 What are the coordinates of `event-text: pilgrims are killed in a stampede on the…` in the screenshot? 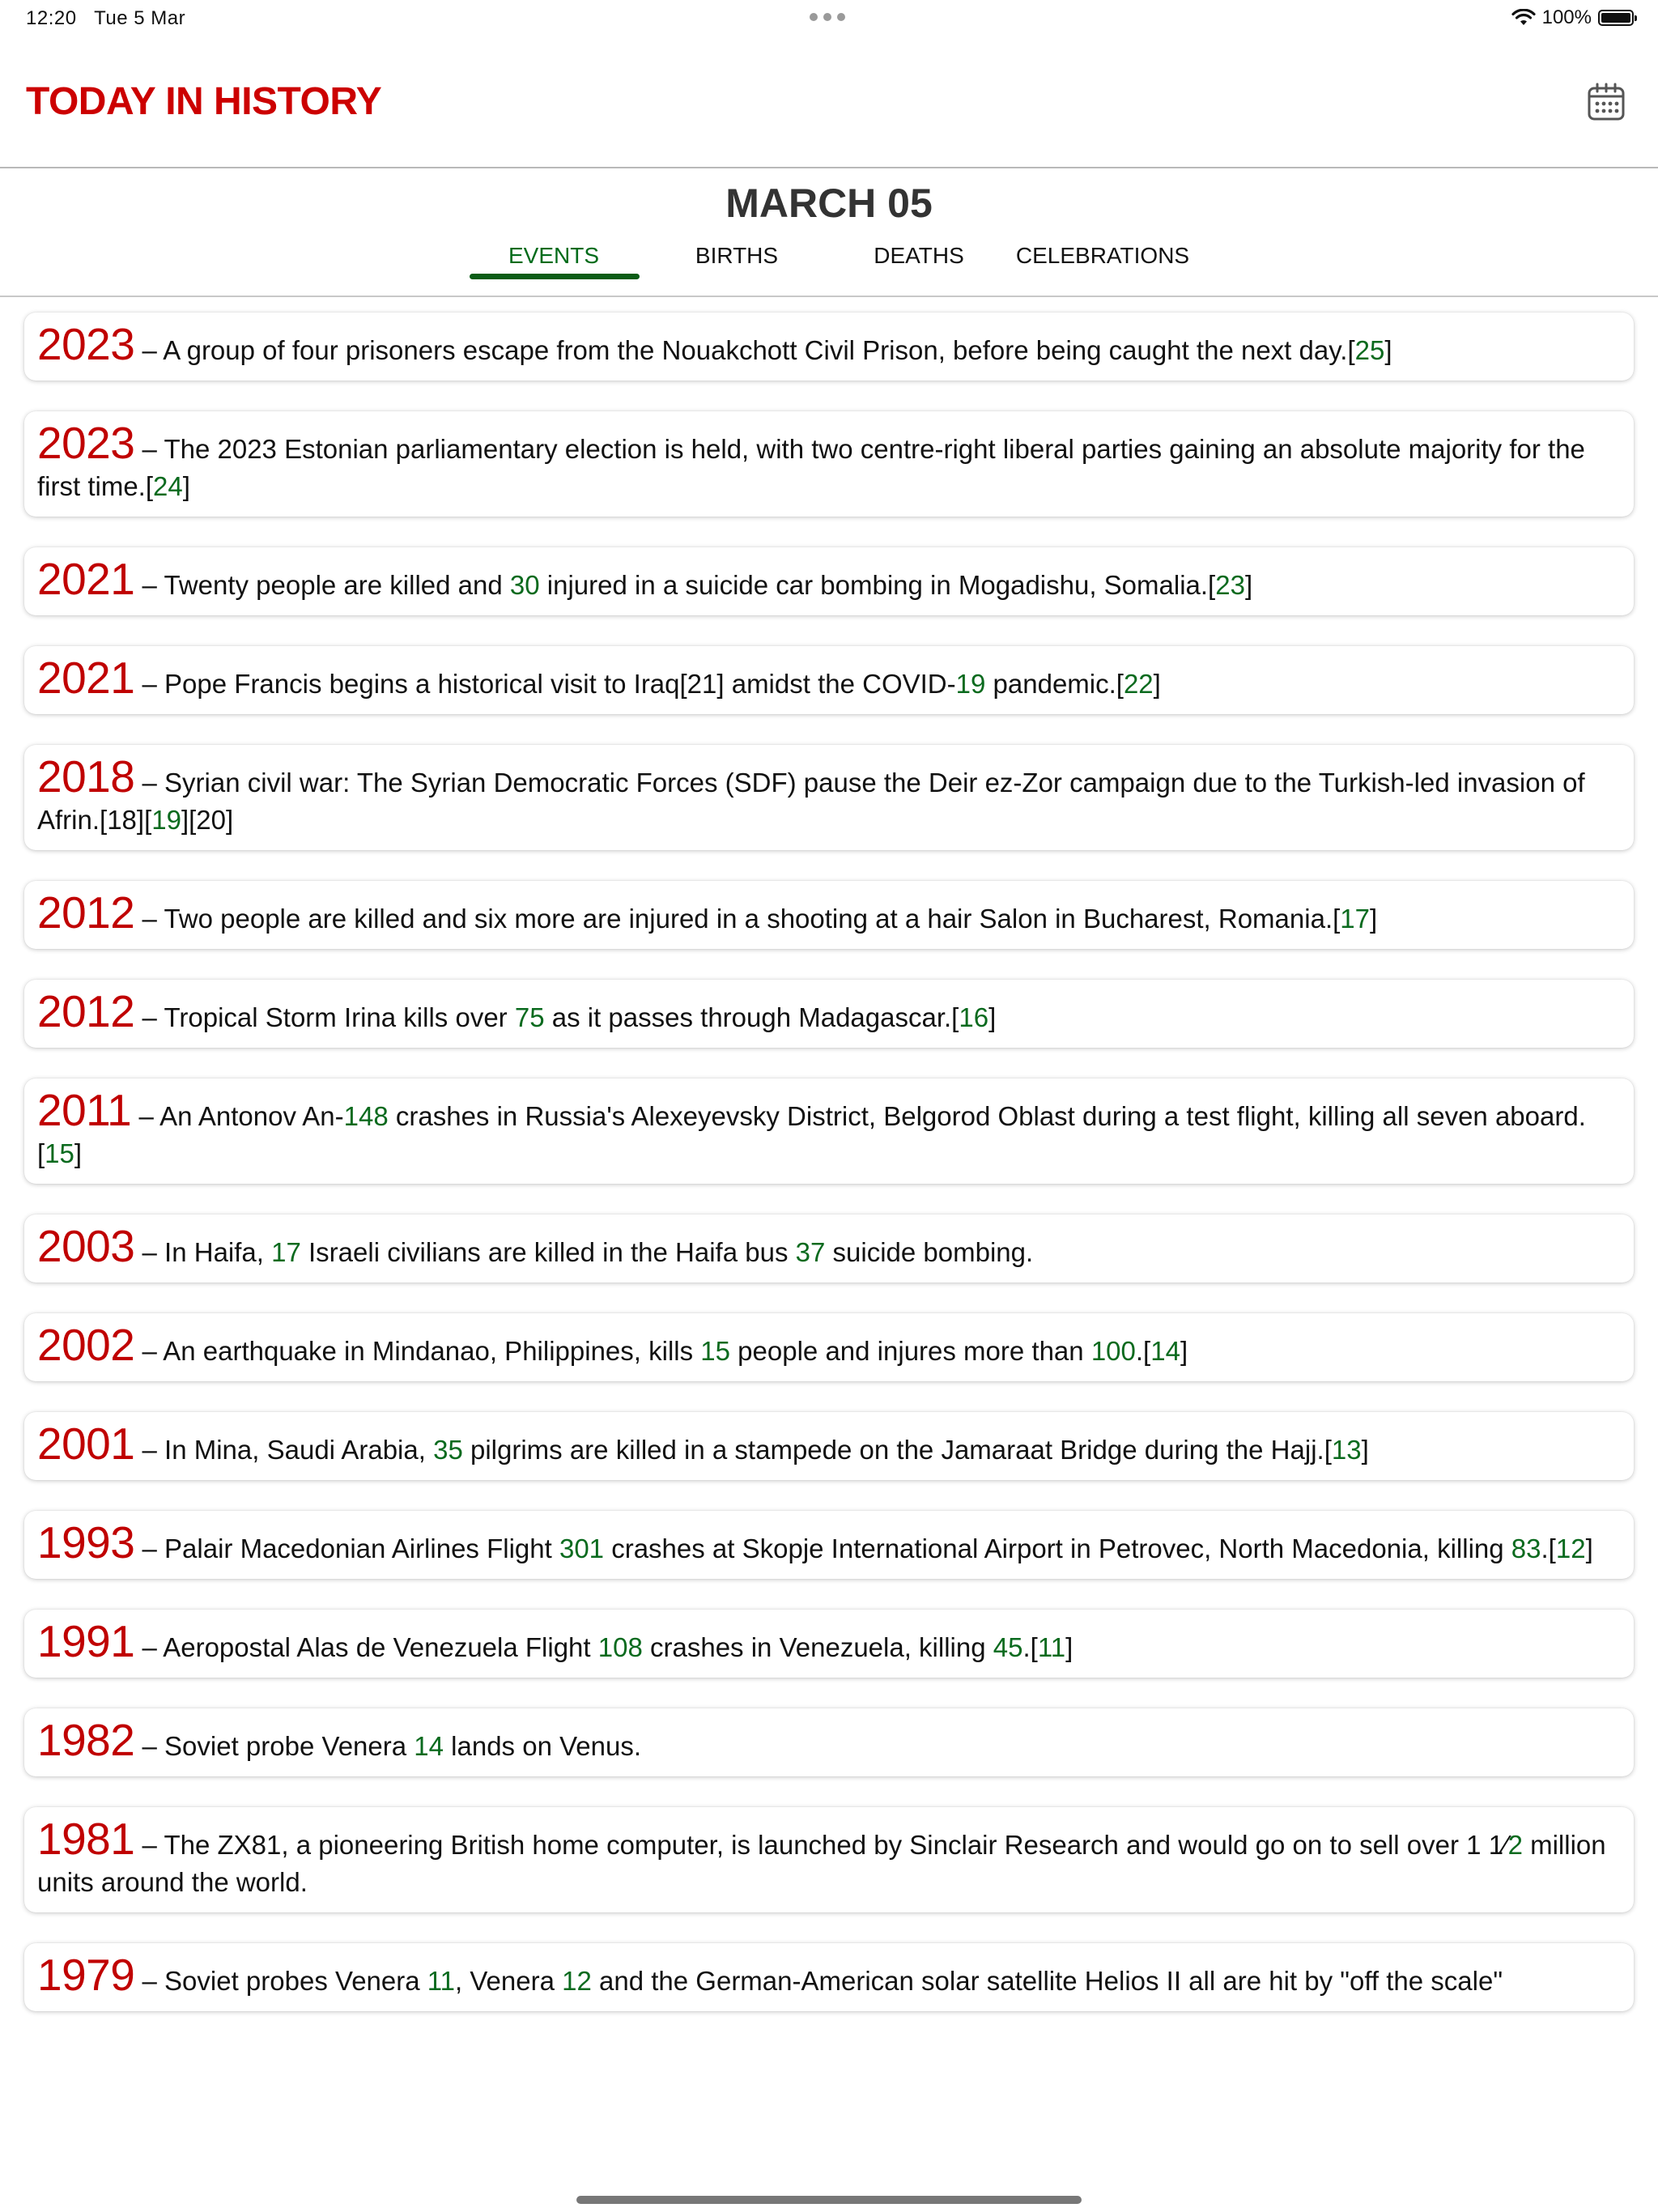 It's located at (897, 1450).